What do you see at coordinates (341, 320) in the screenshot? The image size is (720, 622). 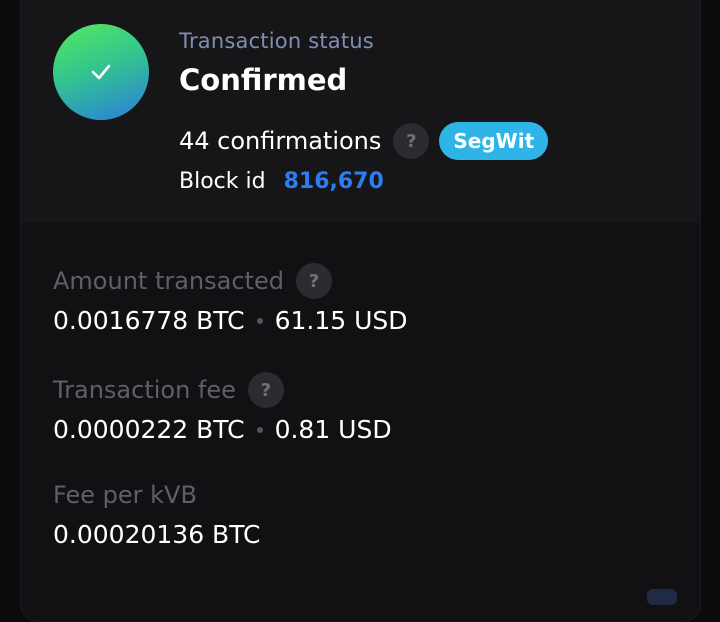 I see `amount-usd-value: 61.15 USD` at bounding box center [341, 320].